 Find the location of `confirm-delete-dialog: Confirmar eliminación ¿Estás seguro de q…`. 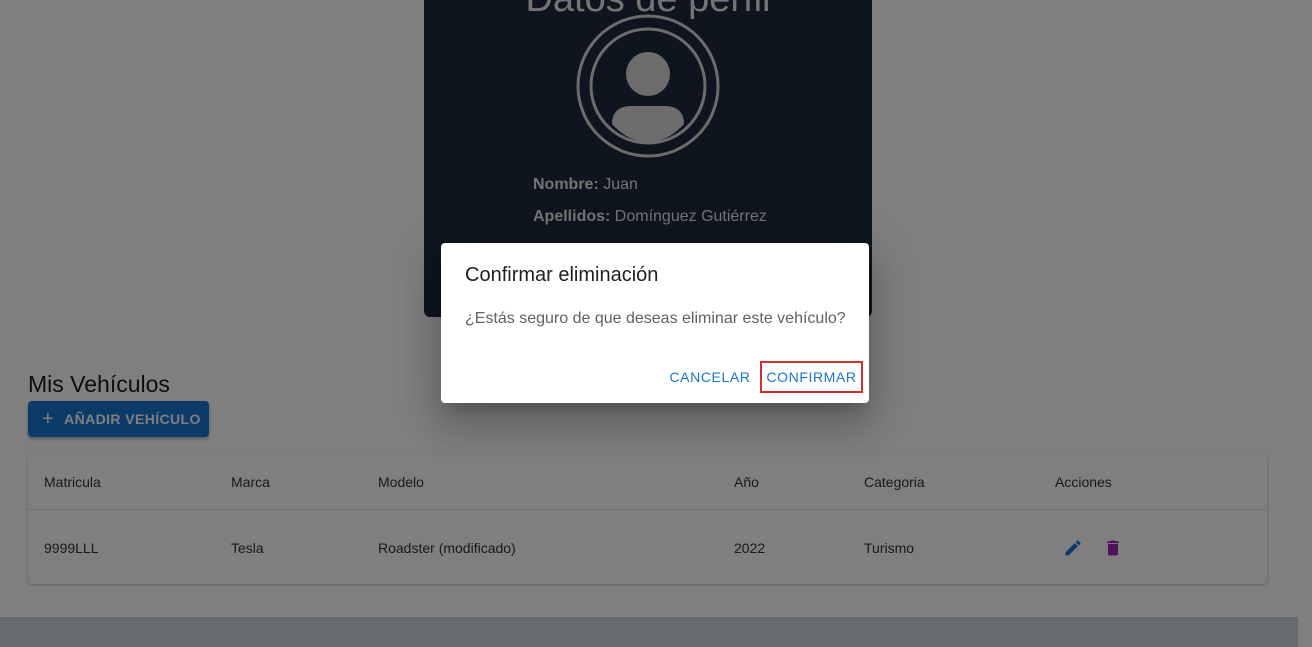

confirm-delete-dialog: Confirmar eliminación ¿Estás seguro de q… is located at coordinates (655, 323).